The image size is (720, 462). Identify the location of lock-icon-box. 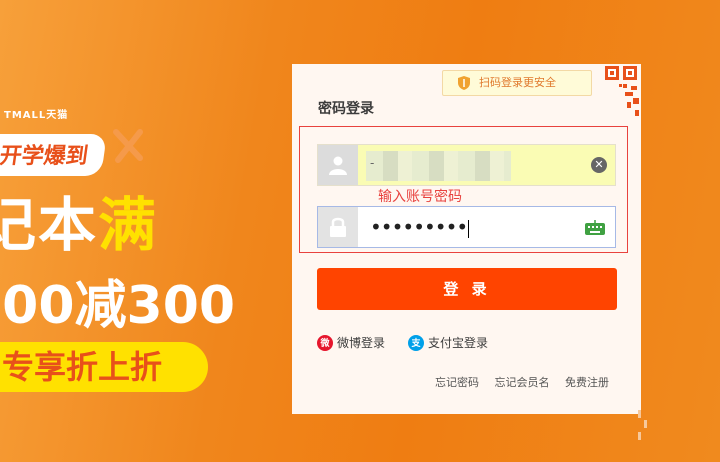
(338, 227).